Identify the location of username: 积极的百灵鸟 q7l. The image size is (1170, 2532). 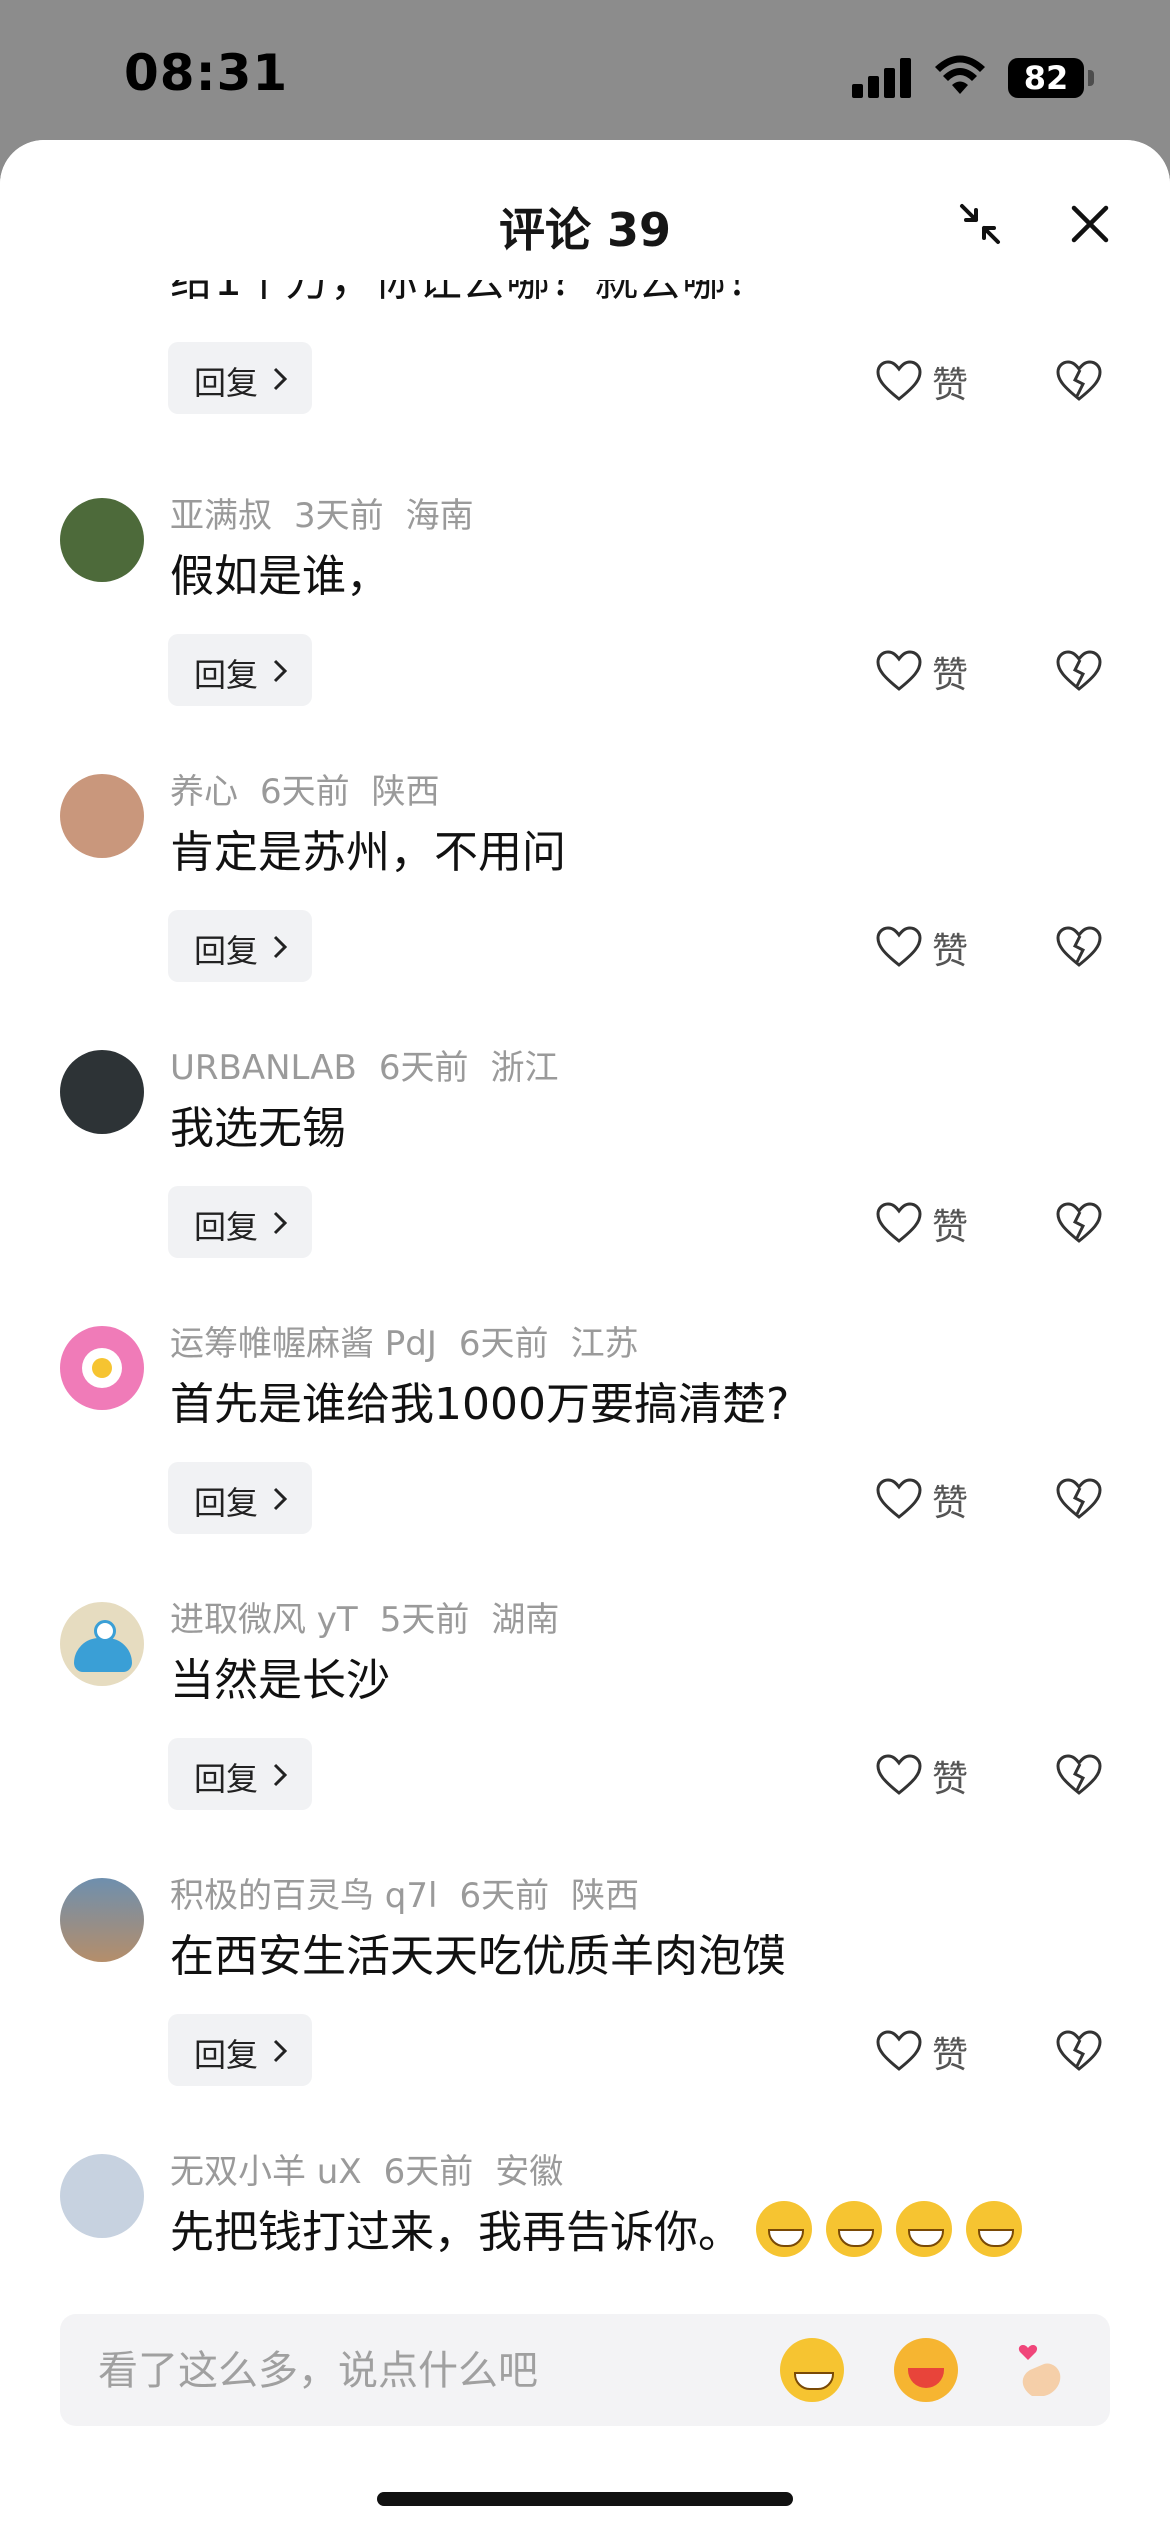
(303, 1896).